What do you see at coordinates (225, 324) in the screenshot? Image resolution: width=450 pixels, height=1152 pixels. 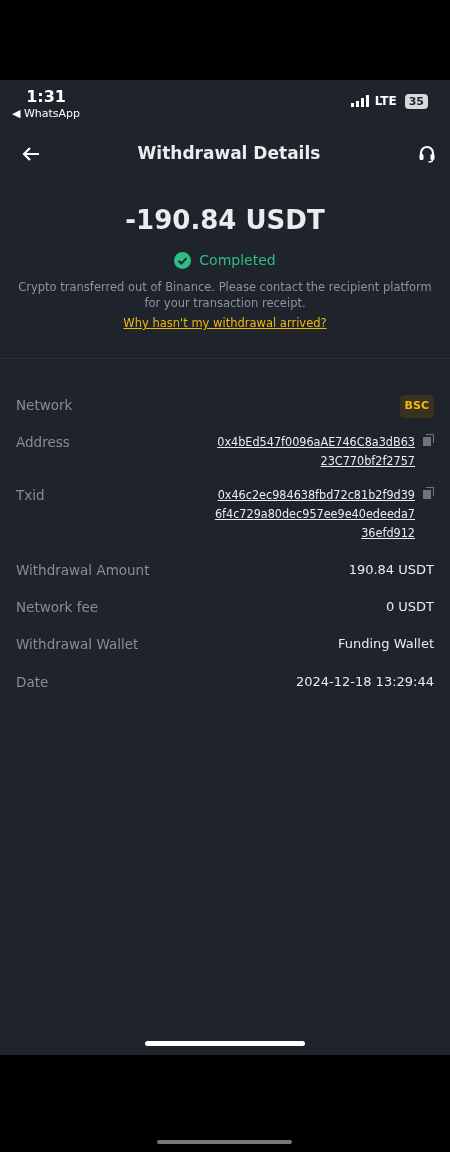 I see `help-link: Why hasn't my withdrawal arrived?` at bounding box center [225, 324].